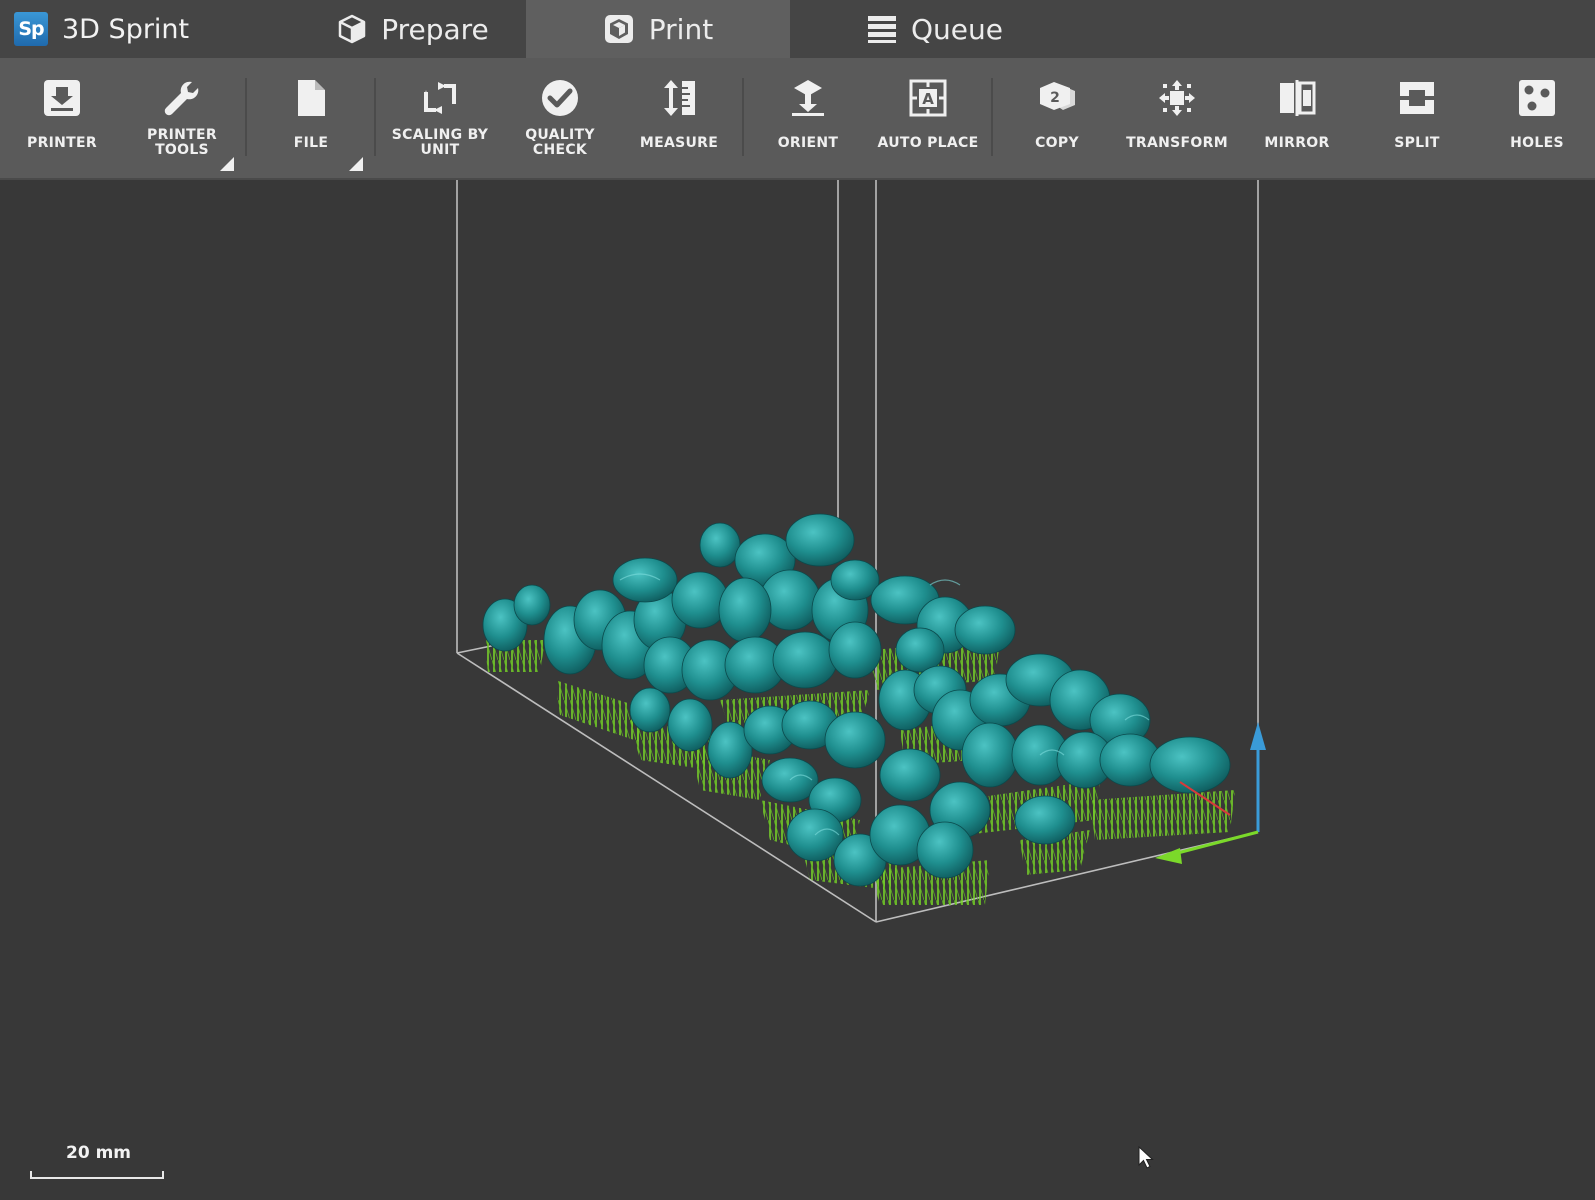 The image size is (1595, 1200). What do you see at coordinates (126, 29) in the screenshot?
I see `app-title: 3D Sprint` at bounding box center [126, 29].